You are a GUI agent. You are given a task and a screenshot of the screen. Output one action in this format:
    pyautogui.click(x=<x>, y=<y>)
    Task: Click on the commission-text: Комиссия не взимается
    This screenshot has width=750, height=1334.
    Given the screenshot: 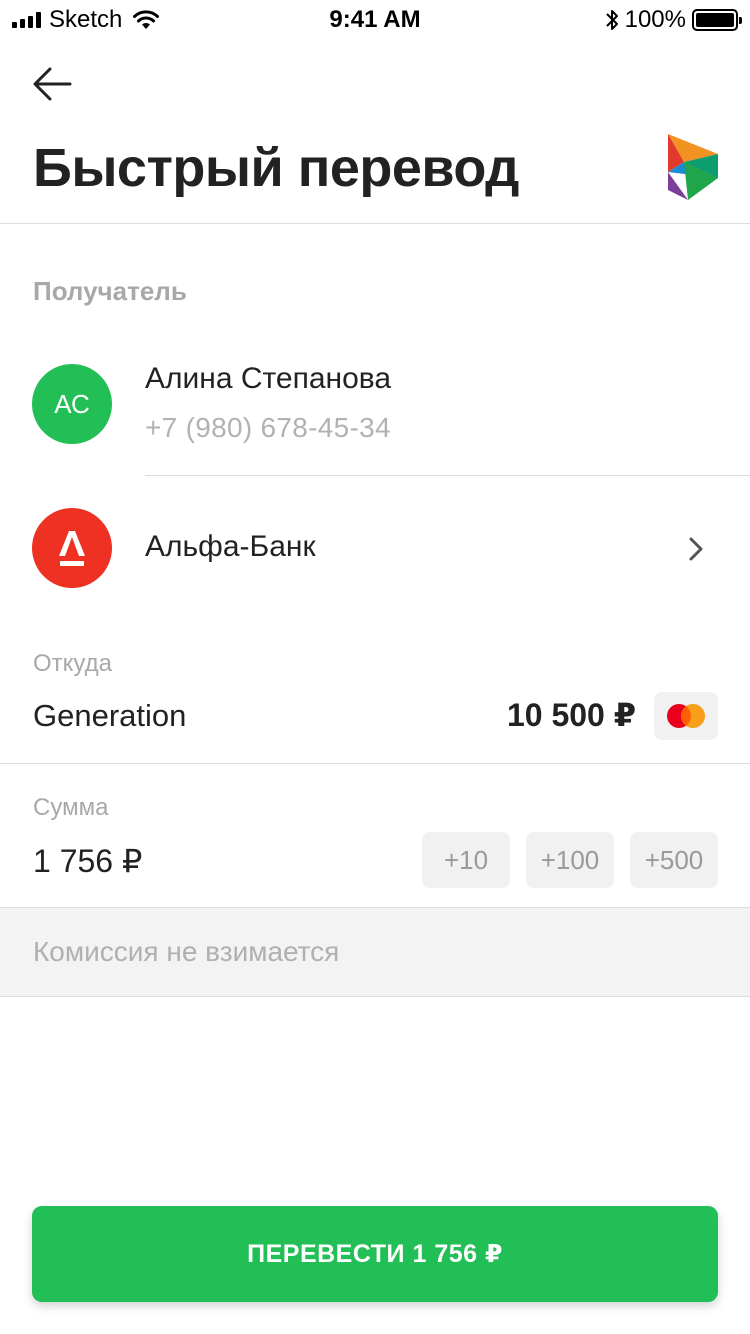 What is the action you would take?
    pyautogui.click(x=186, y=951)
    